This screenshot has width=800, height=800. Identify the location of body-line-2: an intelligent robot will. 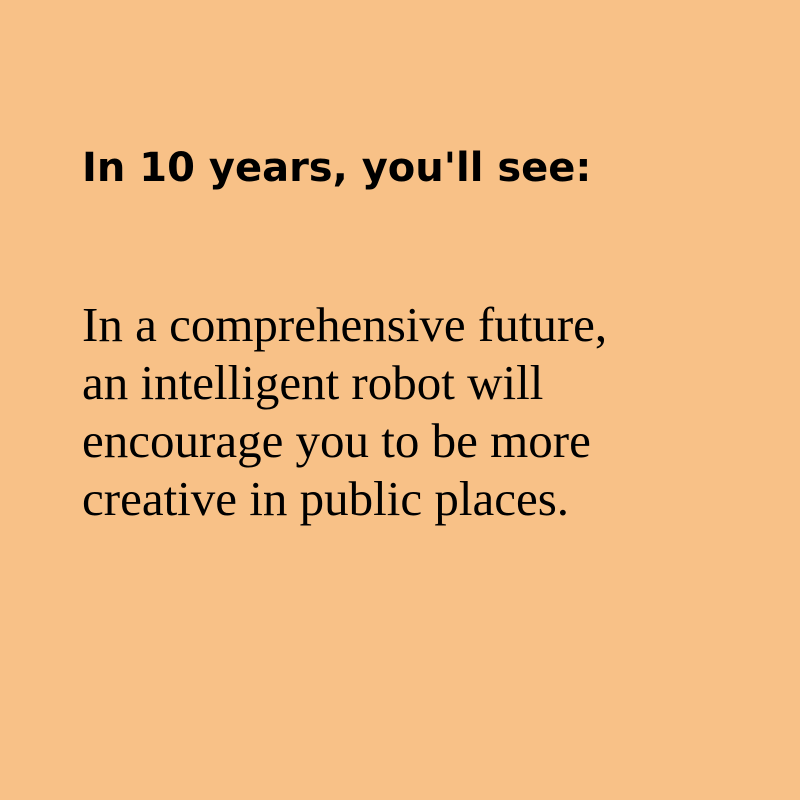
(313, 382).